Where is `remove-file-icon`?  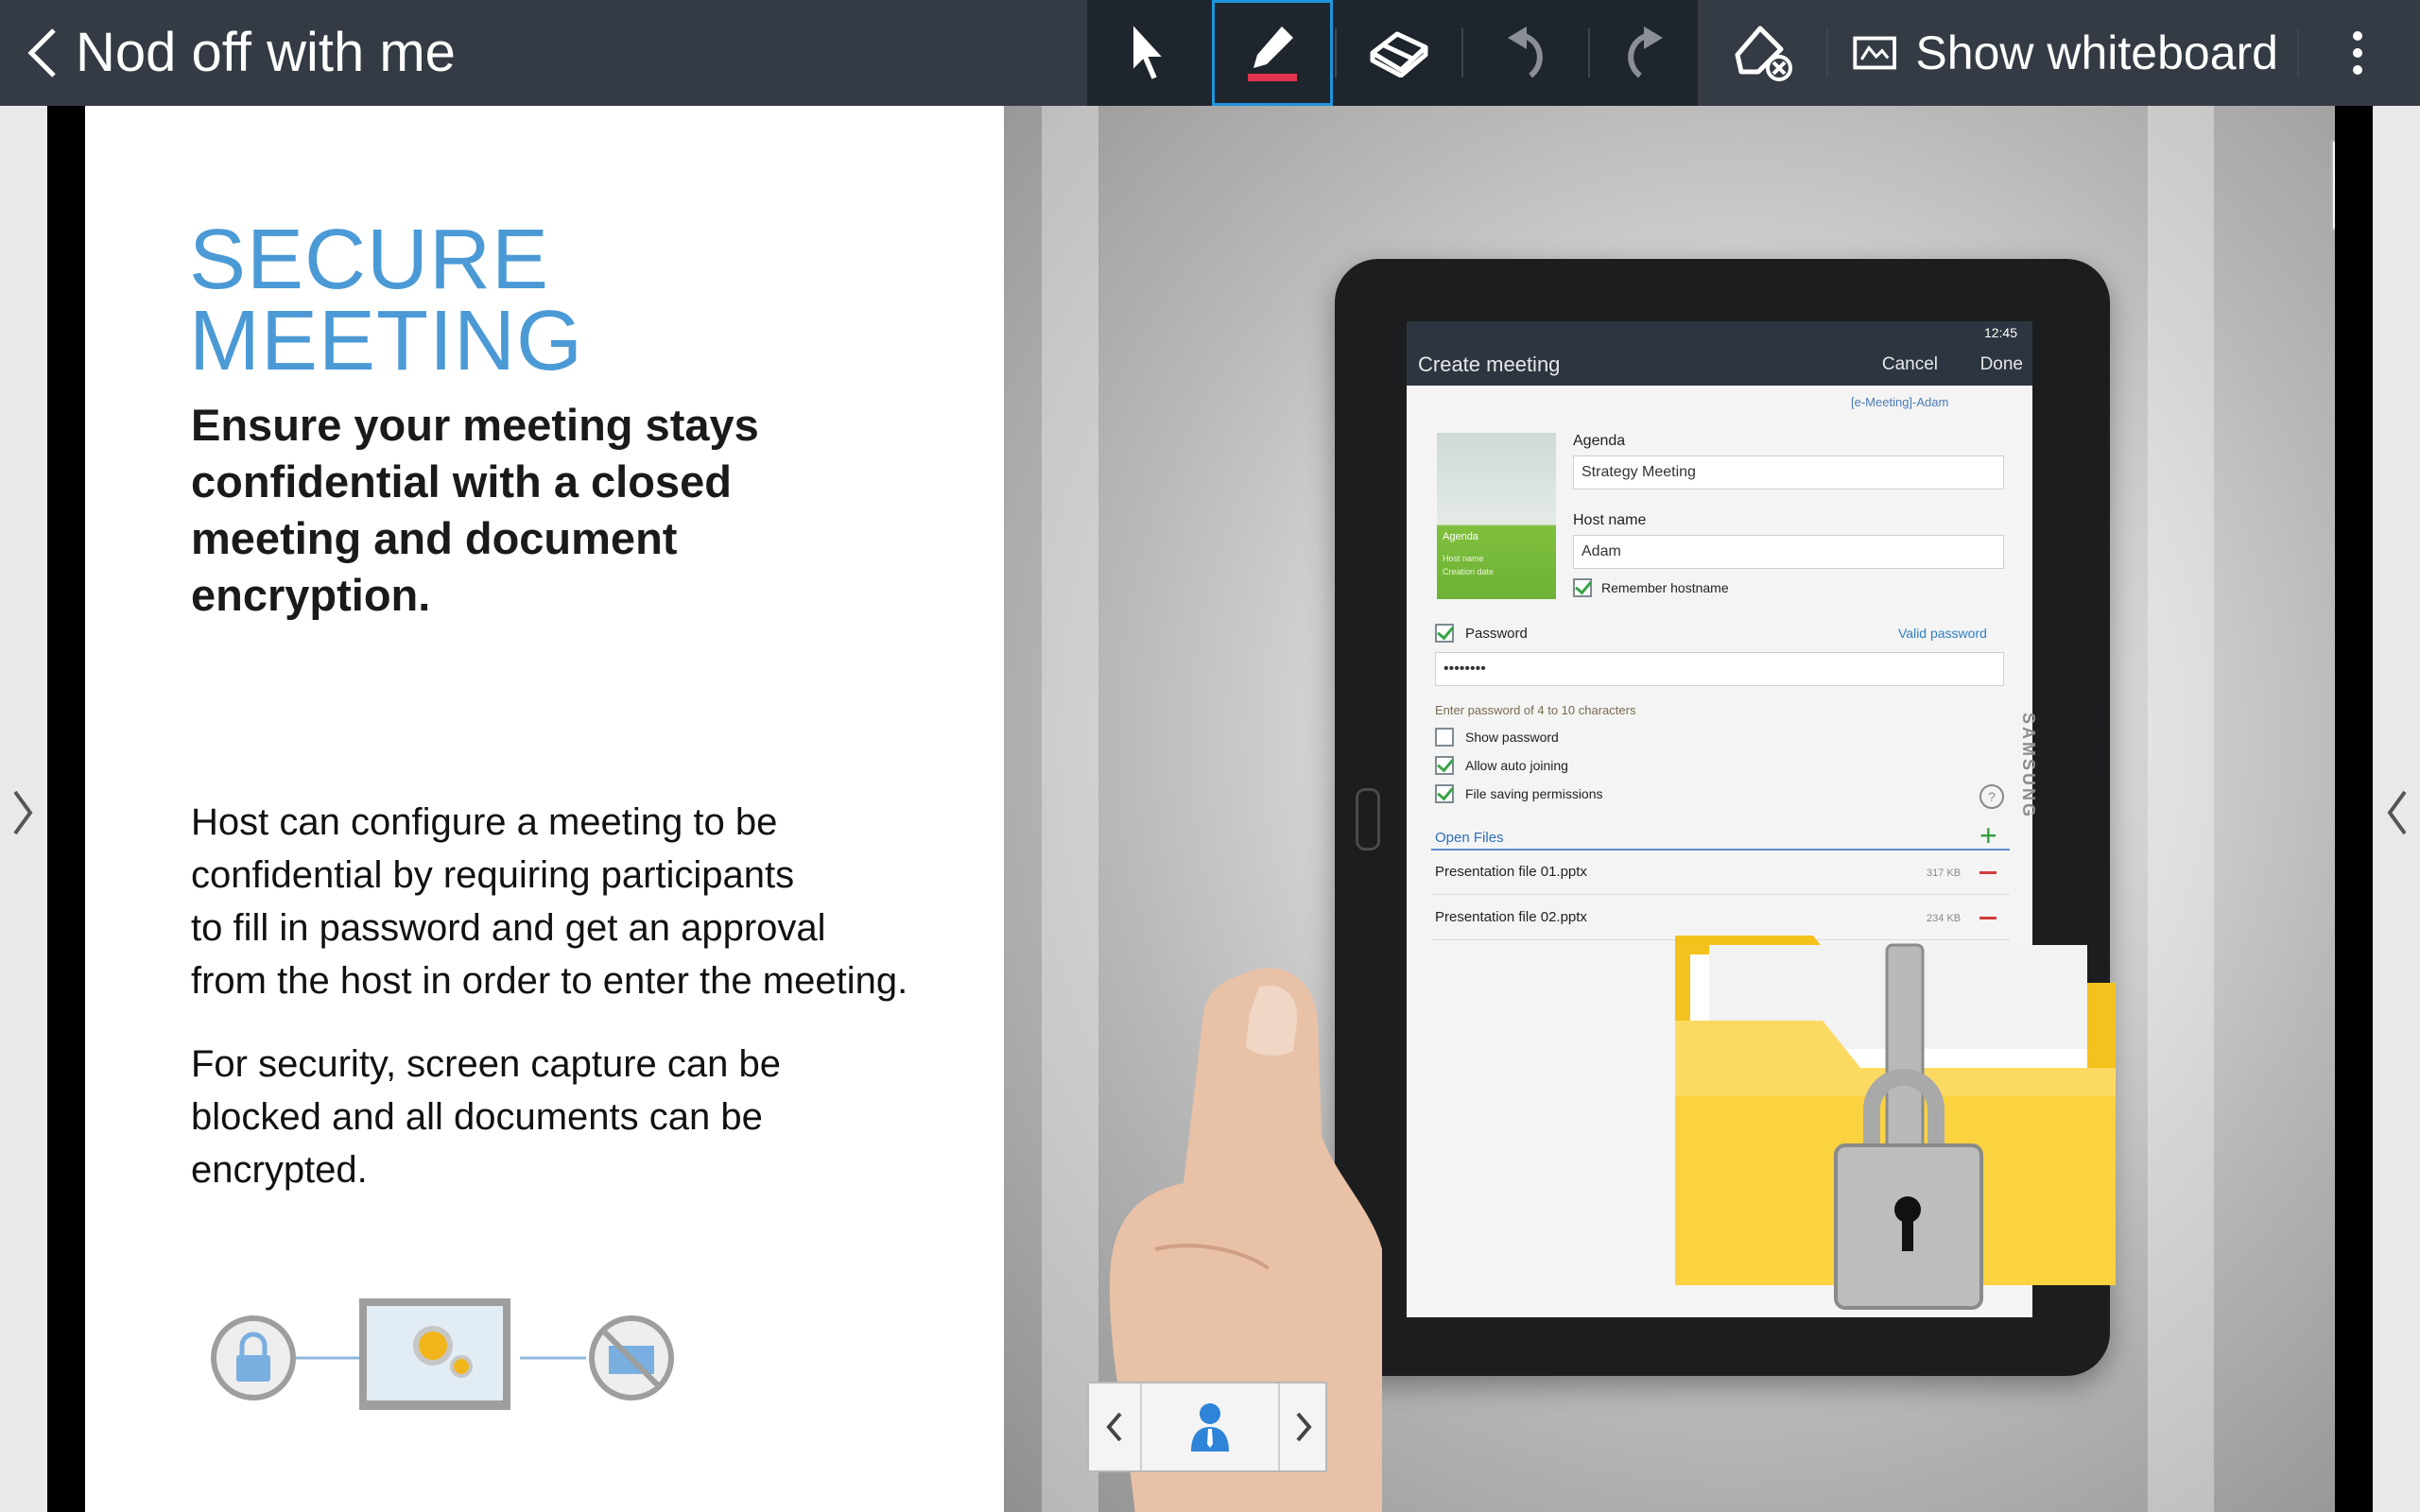 remove-file-icon is located at coordinates (1987, 872).